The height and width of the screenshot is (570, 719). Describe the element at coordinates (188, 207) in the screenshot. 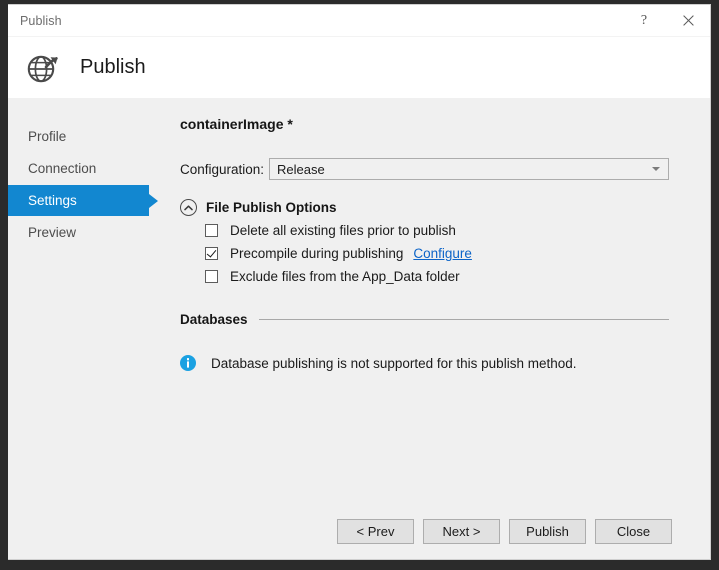

I see `chevron-up-circle-icon` at that location.